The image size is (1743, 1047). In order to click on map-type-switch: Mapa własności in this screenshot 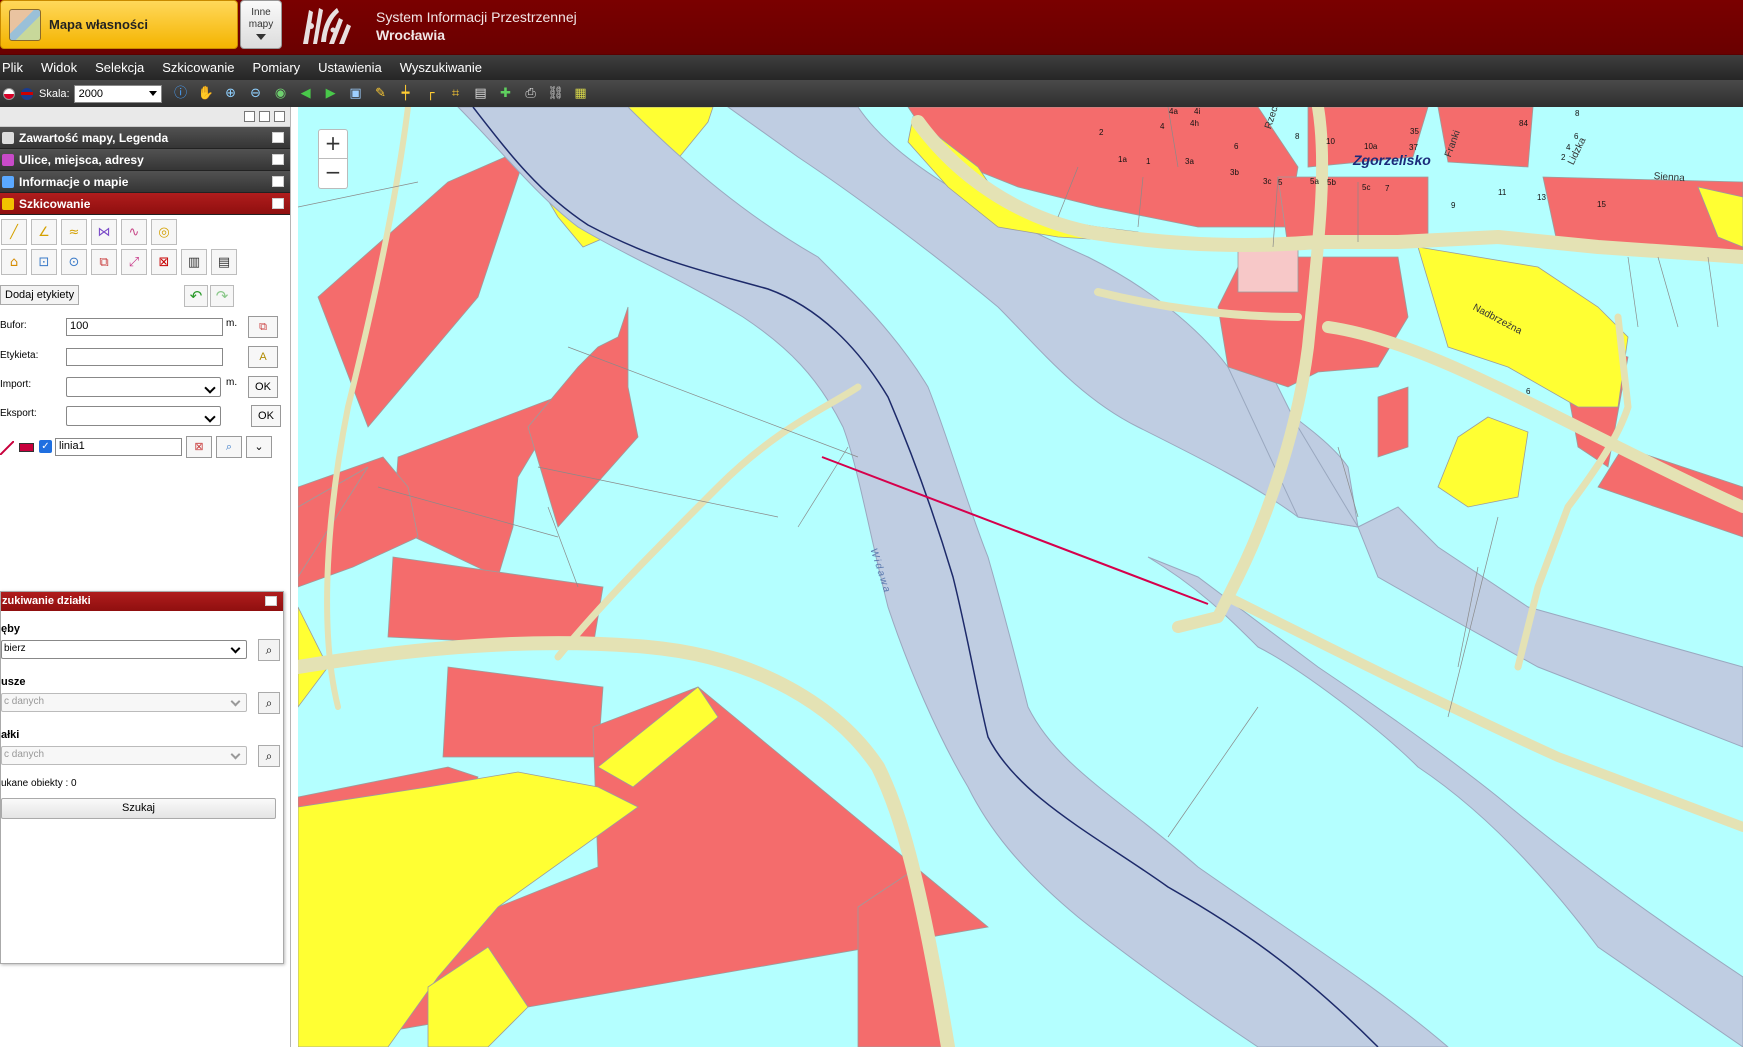, I will do `click(119, 24)`.